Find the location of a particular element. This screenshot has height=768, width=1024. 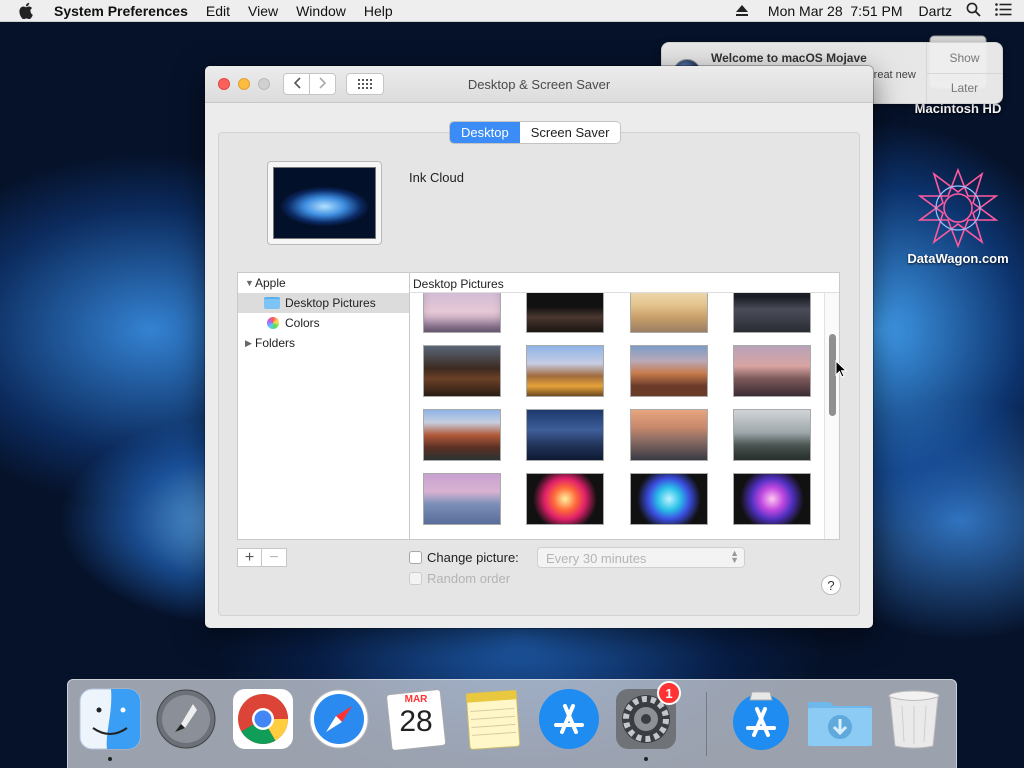

add-folder-button: + is located at coordinates (249, 557).